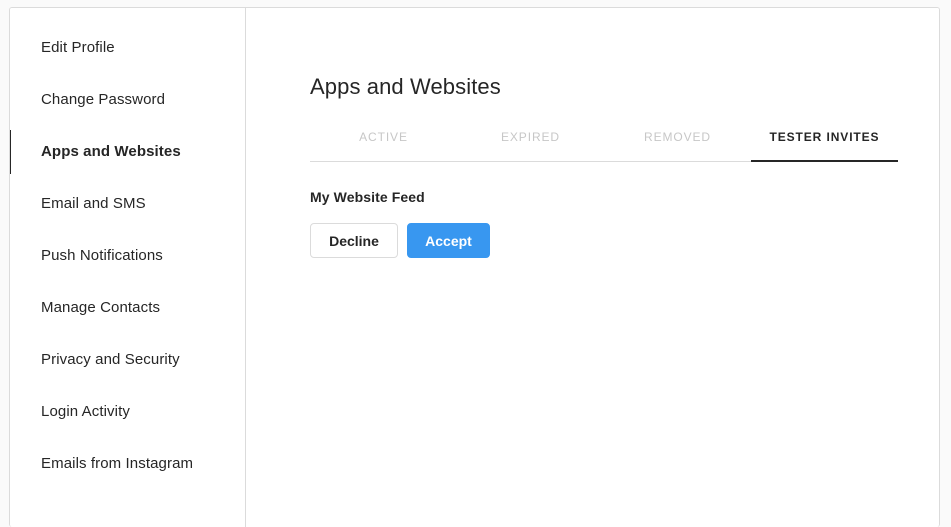  I want to click on sidebar-item-manage-contacts: Manage Contacts, so click(127, 308).